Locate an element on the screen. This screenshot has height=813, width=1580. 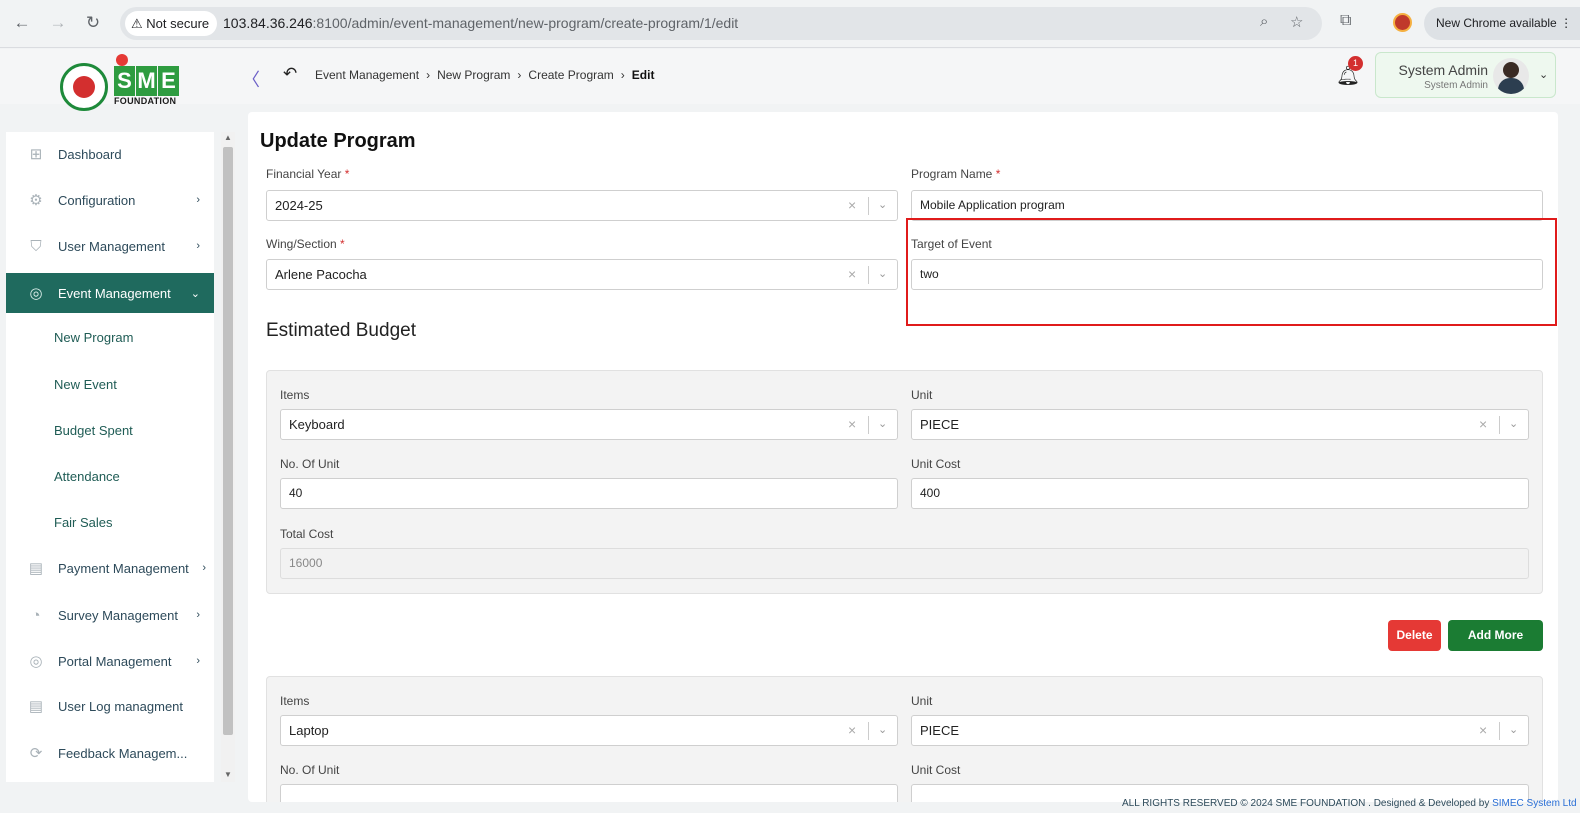
financial-year-select: 2024-25 × ⌄ is located at coordinates (582, 205).